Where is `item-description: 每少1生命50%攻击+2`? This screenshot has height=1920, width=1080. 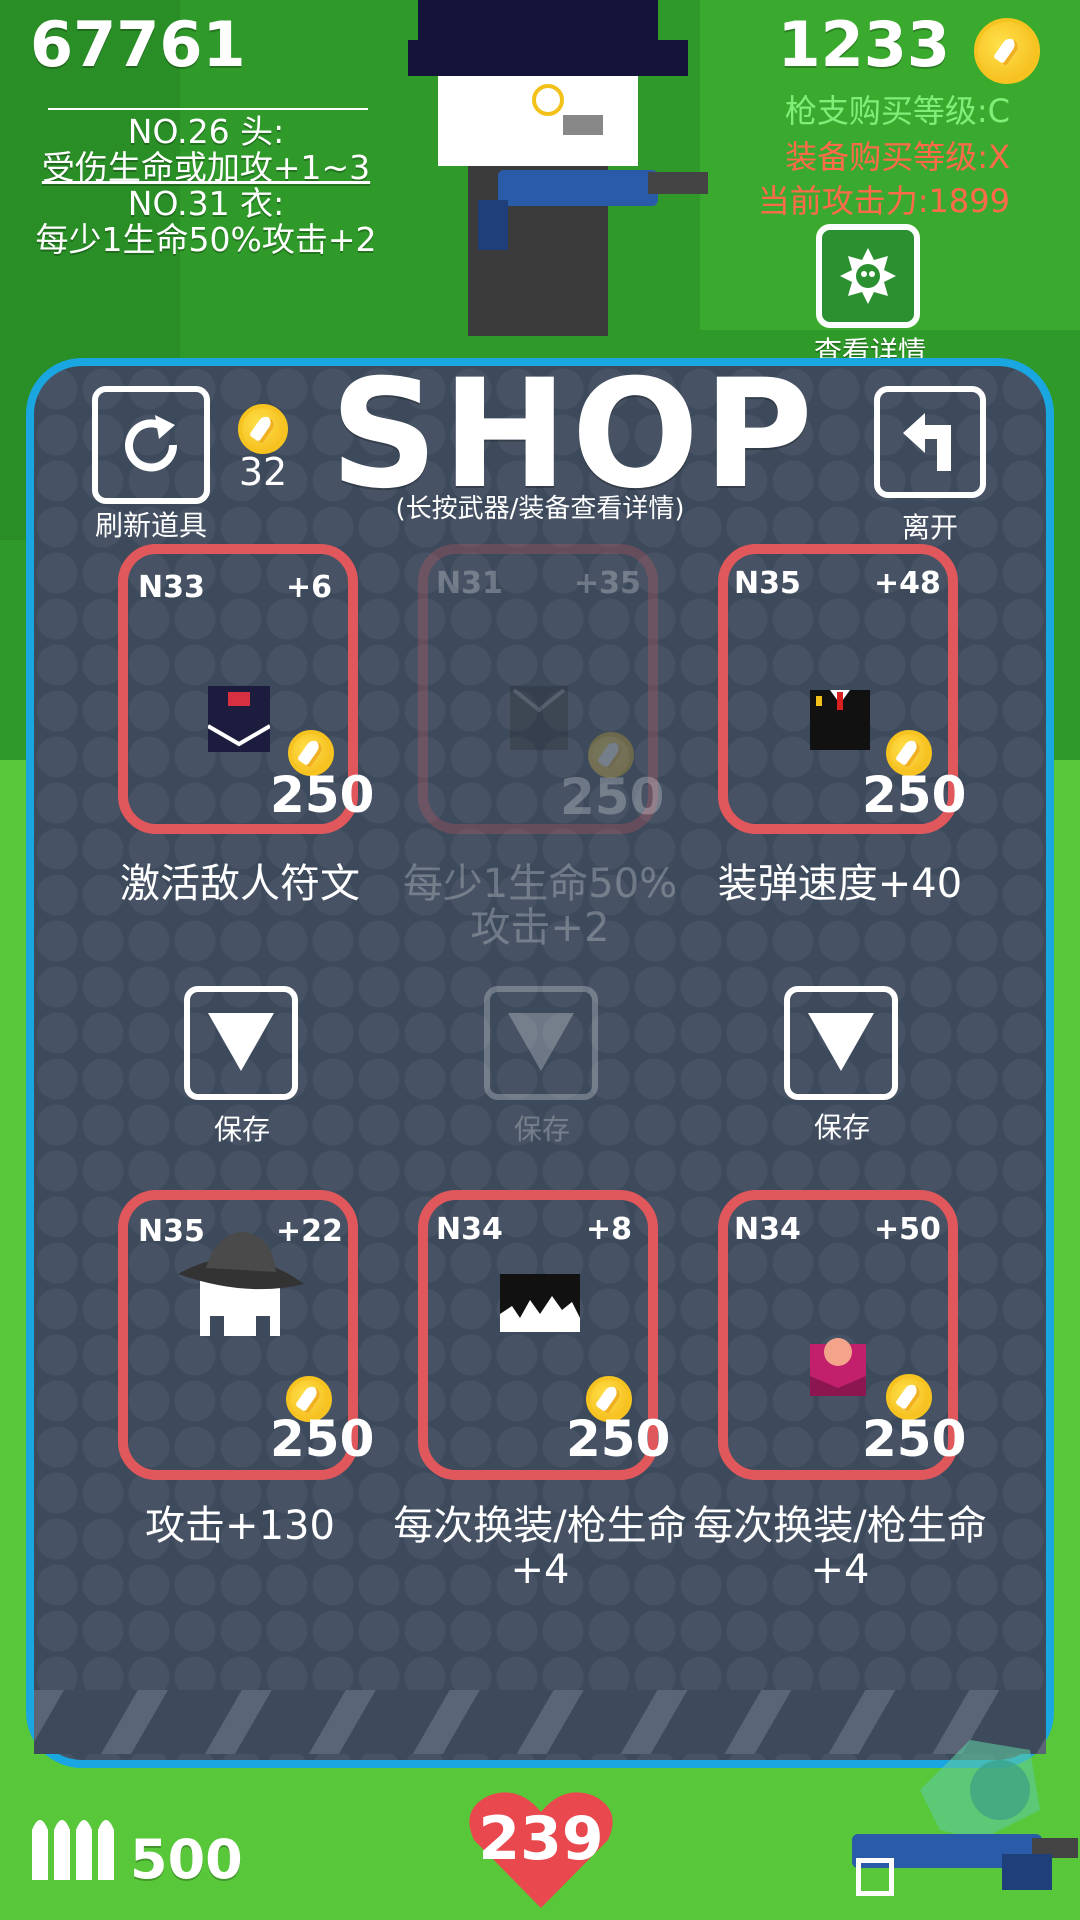 item-description: 每少1生命50%攻击+2 is located at coordinates (540, 906).